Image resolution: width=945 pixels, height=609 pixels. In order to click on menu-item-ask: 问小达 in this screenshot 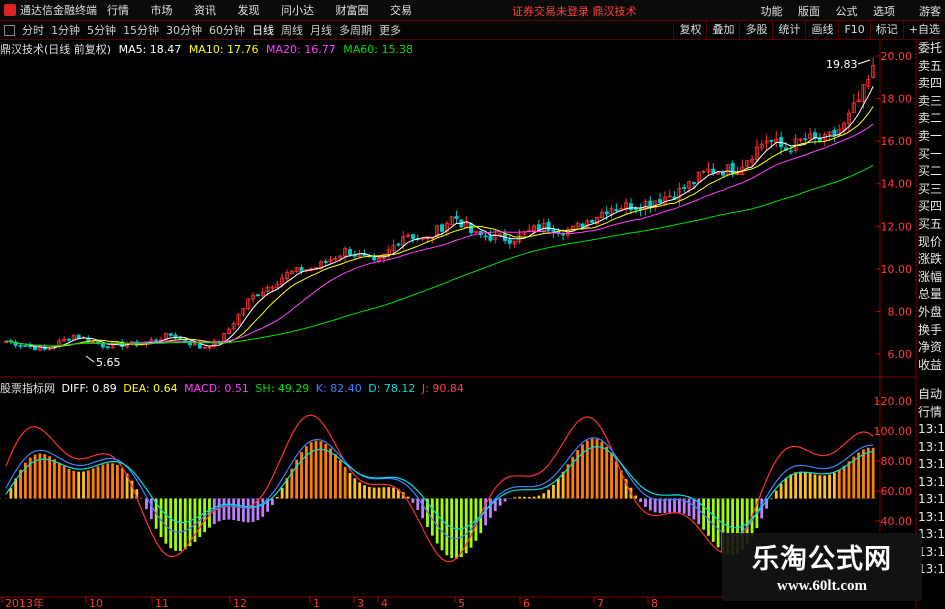, I will do `click(297, 10)`.